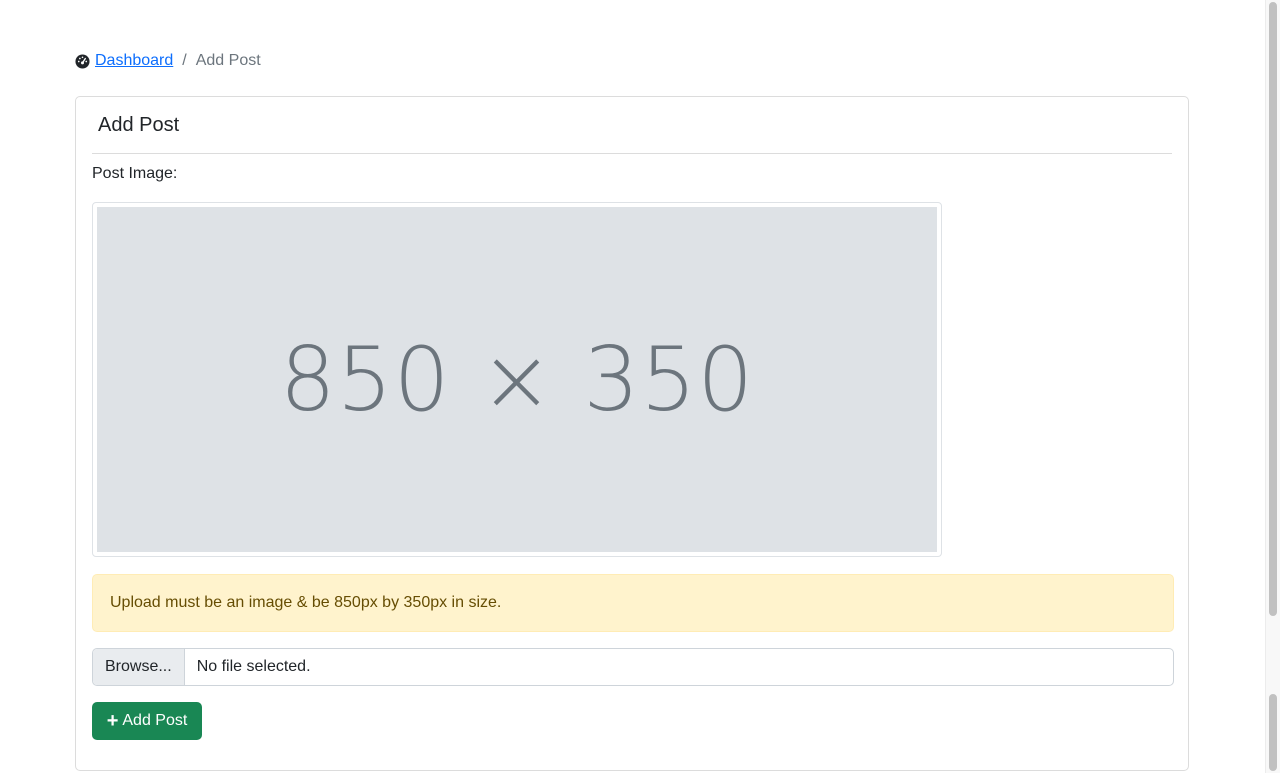 The width and height of the screenshot is (1280, 773). I want to click on dashboard-icon, so click(82, 61).